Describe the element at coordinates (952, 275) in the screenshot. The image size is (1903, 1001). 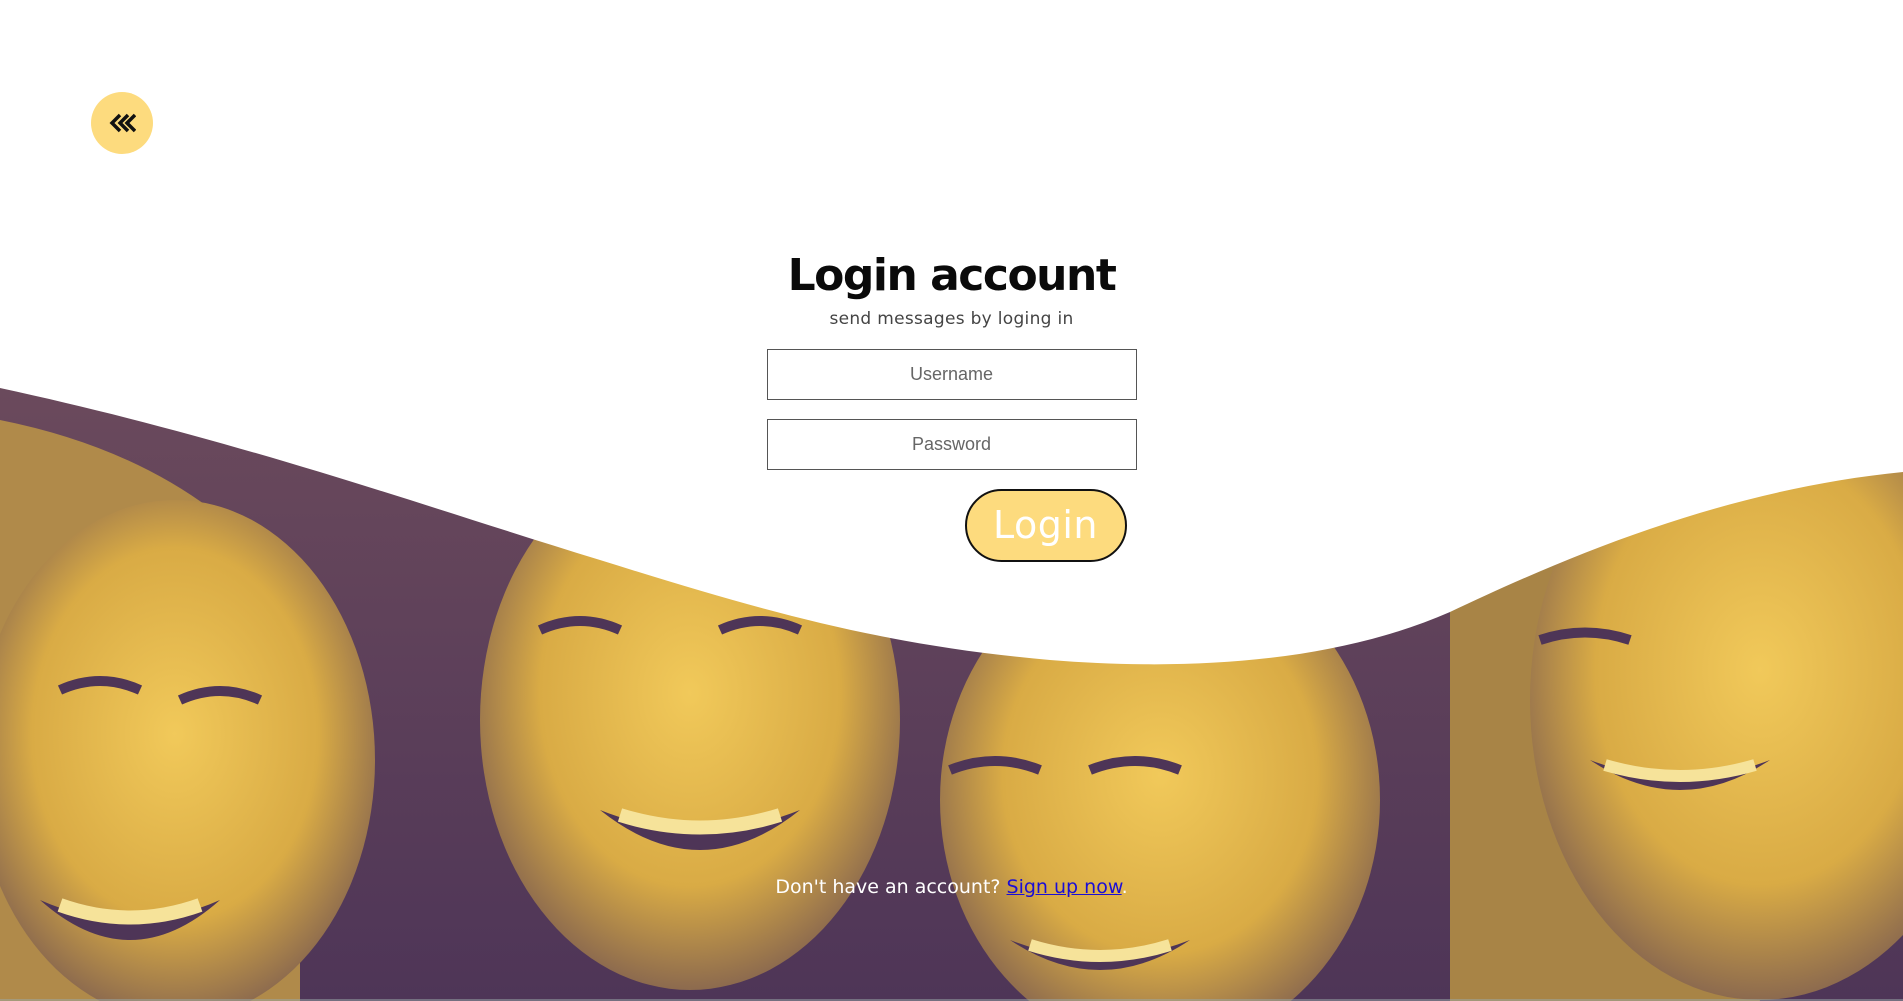
I see `page-title: Login account` at that location.